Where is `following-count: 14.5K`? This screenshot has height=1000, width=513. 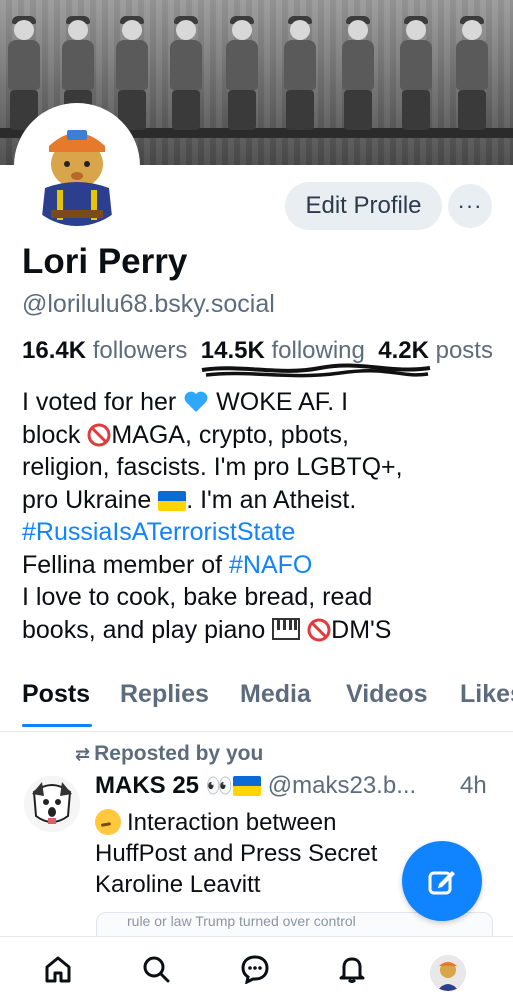
following-count: 14.5K is located at coordinates (232, 350).